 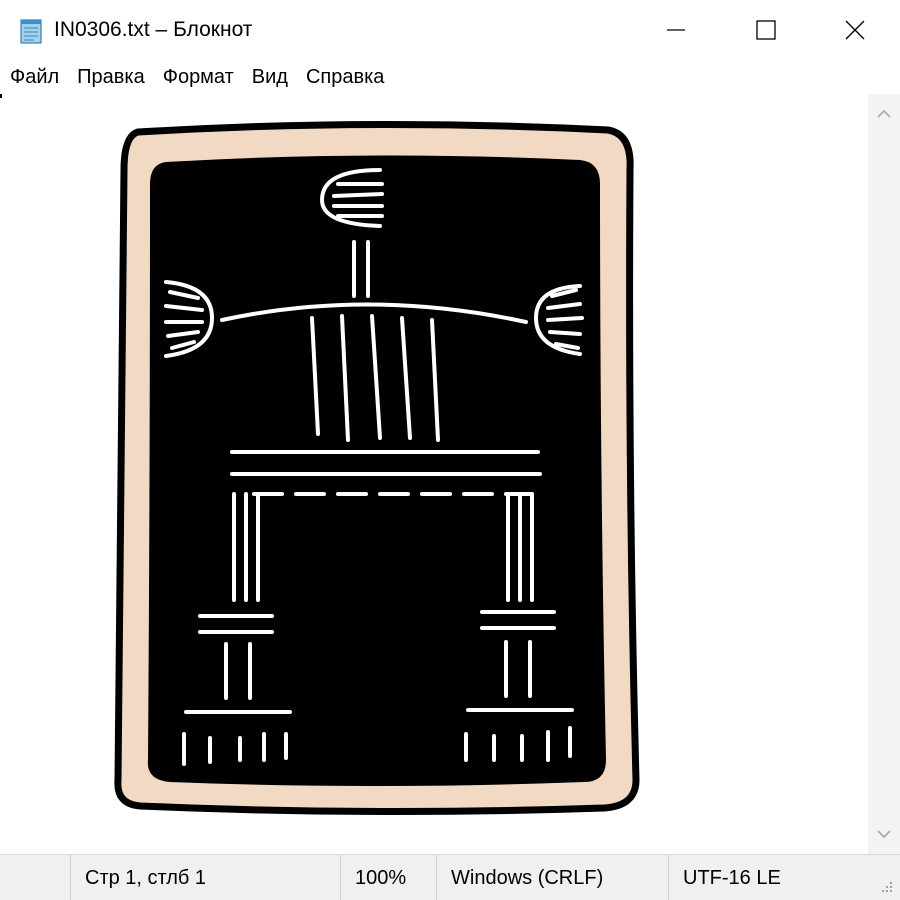 I want to click on chevron-down-icon, so click(x=884, y=834).